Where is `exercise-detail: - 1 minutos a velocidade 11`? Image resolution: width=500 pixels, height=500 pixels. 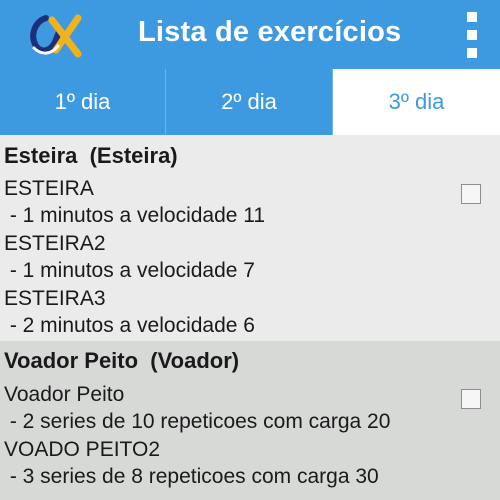
exercise-detail: - 1 minutos a velocidade 11 is located at coordinates (135, 215).